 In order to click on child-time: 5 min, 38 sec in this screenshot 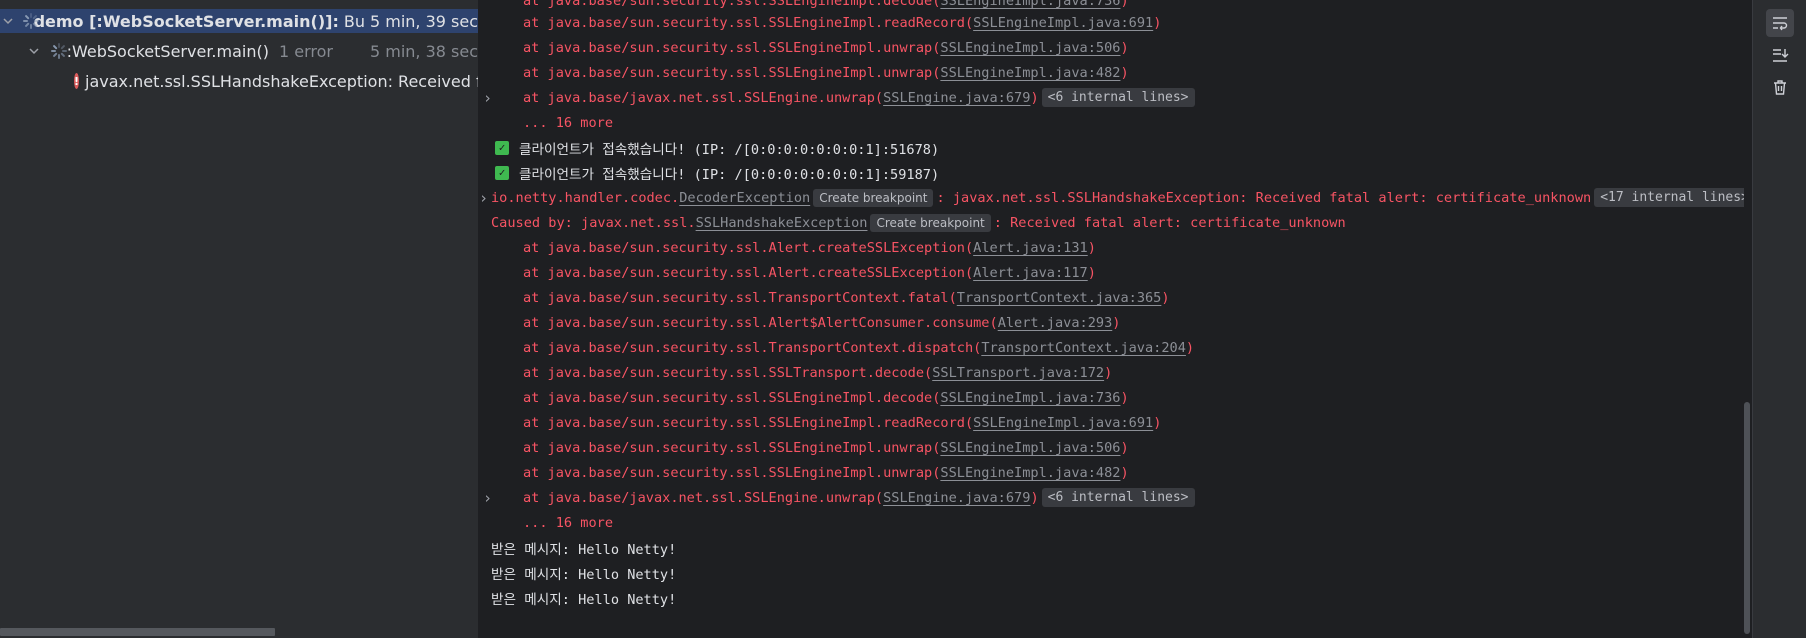, I will do `click(423, 51)`.